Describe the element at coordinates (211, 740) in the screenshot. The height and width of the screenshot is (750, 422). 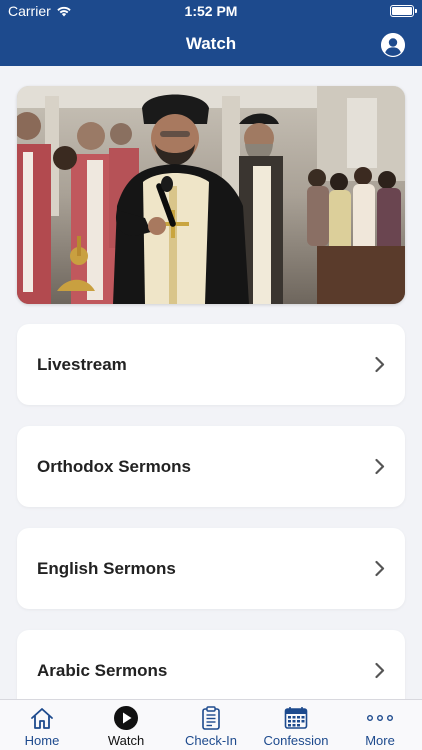
I see `tab-label: Check-In` at that location.